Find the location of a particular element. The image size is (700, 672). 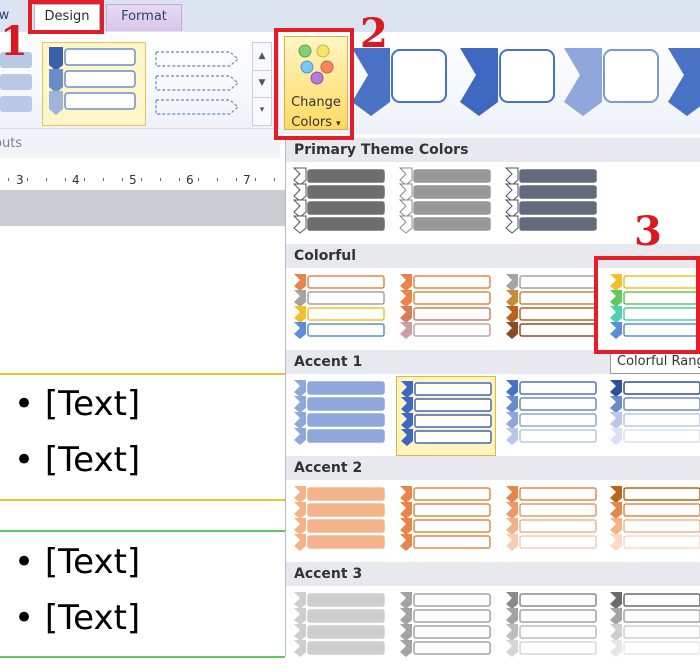

annotation-box-change-colors is located at coordinates (314, 84).